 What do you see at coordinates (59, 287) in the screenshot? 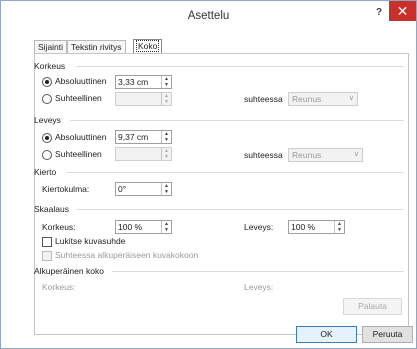
I see `original-height-label: Korkeus:` at bounding box center [59, 287].